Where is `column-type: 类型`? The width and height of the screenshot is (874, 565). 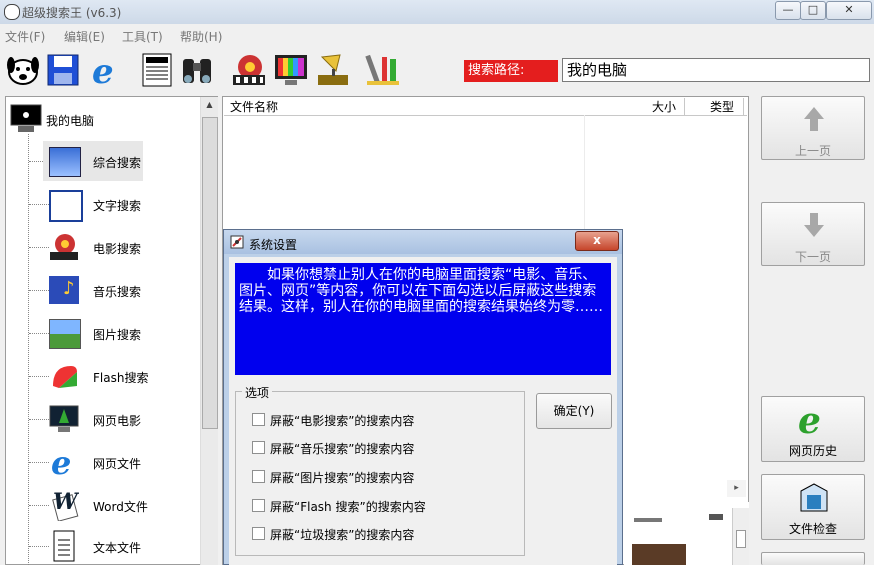
column-type: 类型 is located at coordinates (722, 106).